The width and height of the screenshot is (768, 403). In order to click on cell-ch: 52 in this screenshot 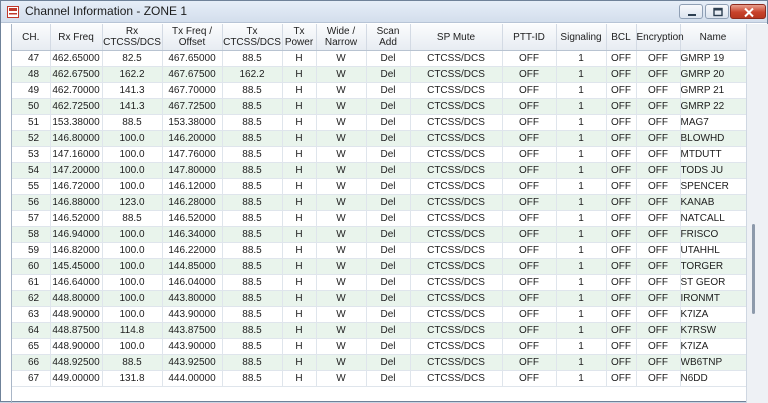, I will do `click(31, 138)`.